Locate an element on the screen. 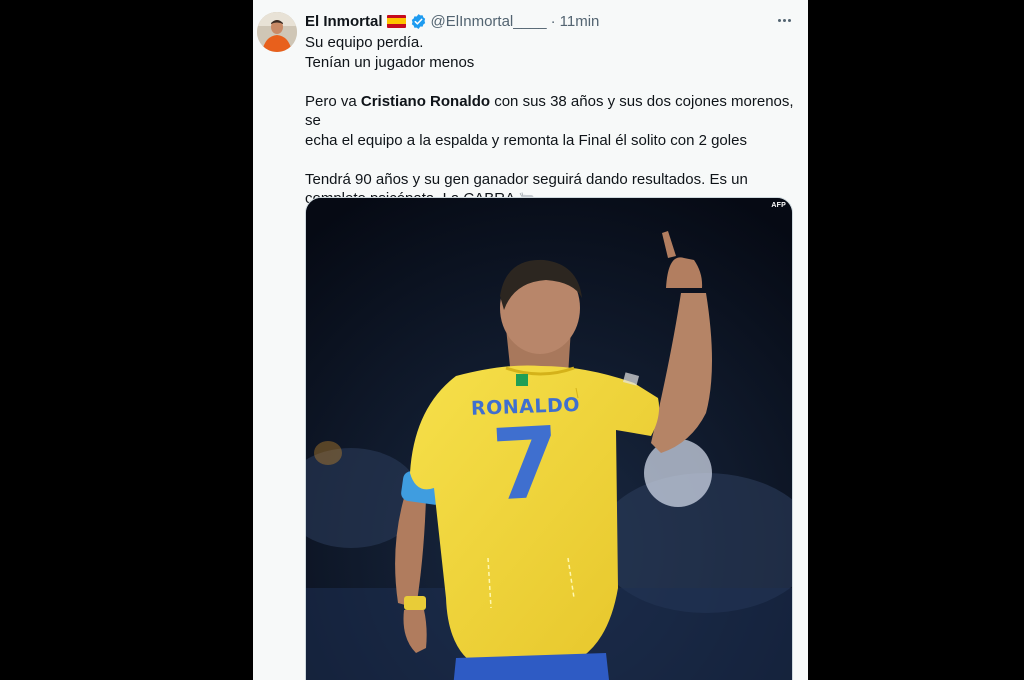 This screenshot has height=680, width=1024. text-line: Tenían un jugador menos is located at coordinates (390, 62).